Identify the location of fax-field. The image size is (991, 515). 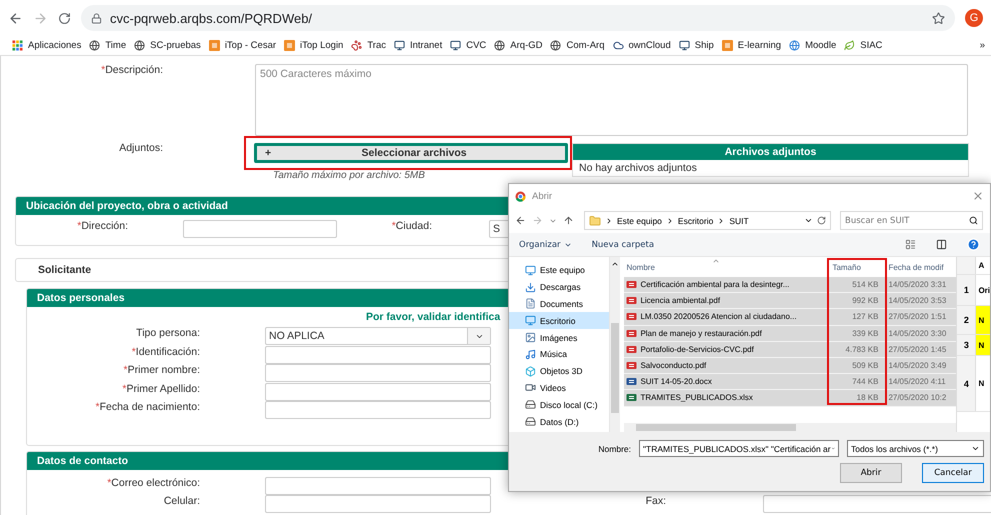
(877, 504).